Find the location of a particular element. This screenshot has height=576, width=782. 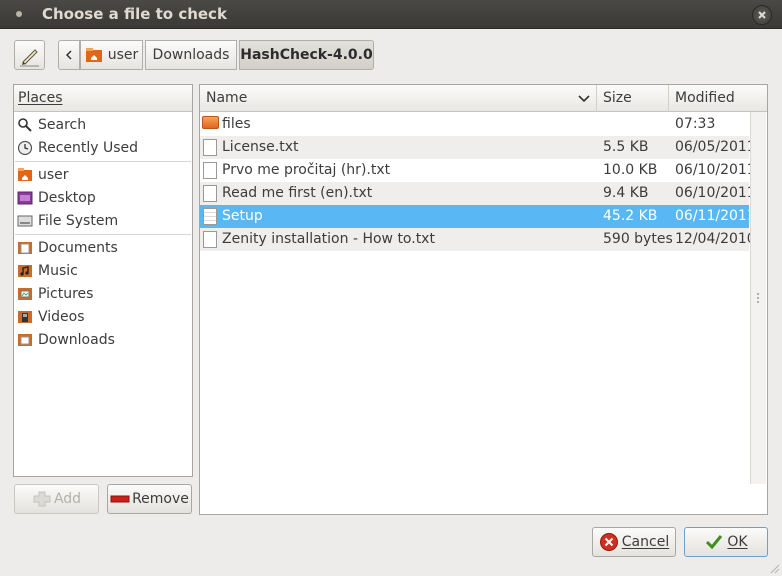

window-title: Choose a file to check is located at coordinates (134, 14).